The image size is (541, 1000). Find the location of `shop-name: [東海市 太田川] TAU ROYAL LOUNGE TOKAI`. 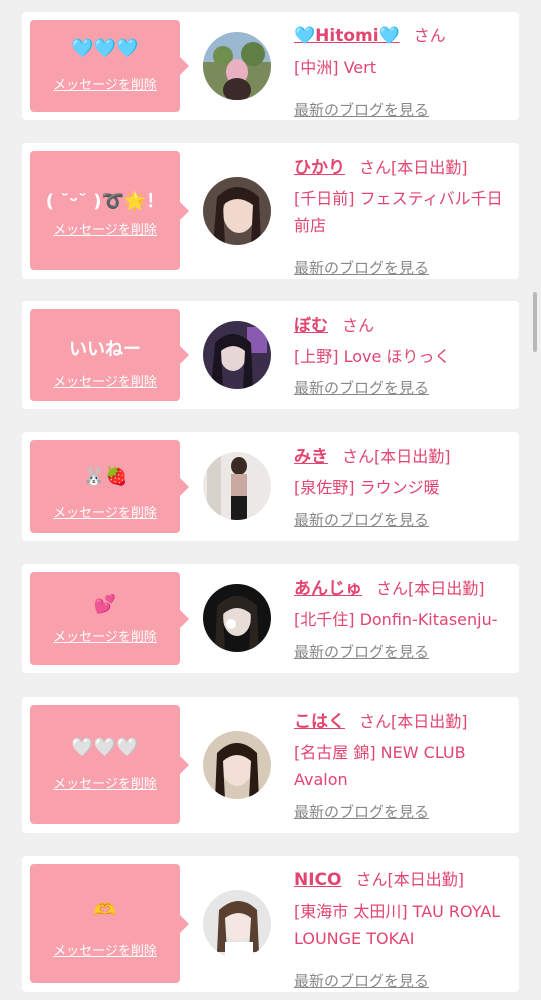

shop-name: [東海市 太田川] TAU ROYAL LOUNGE TOKAI is located at coordinates (397, 925).